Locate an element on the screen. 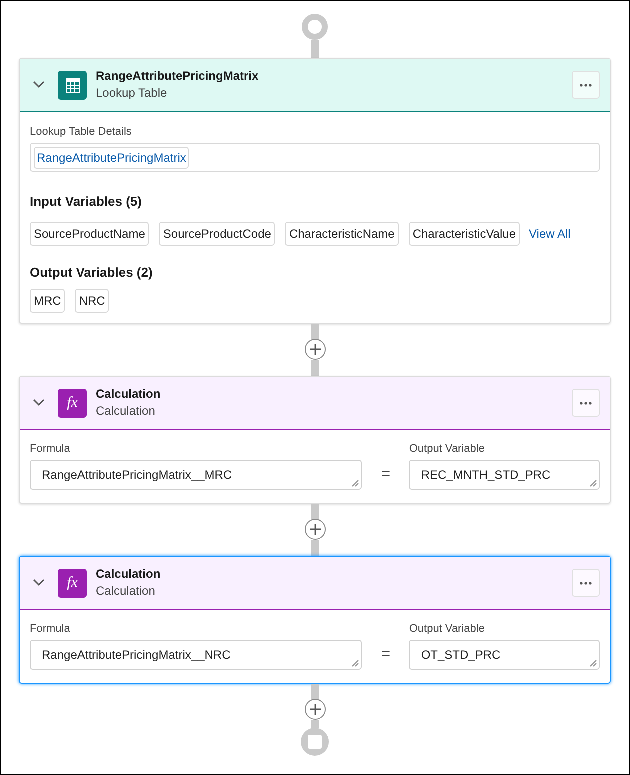  start-node is located at coordinates (315, 27).